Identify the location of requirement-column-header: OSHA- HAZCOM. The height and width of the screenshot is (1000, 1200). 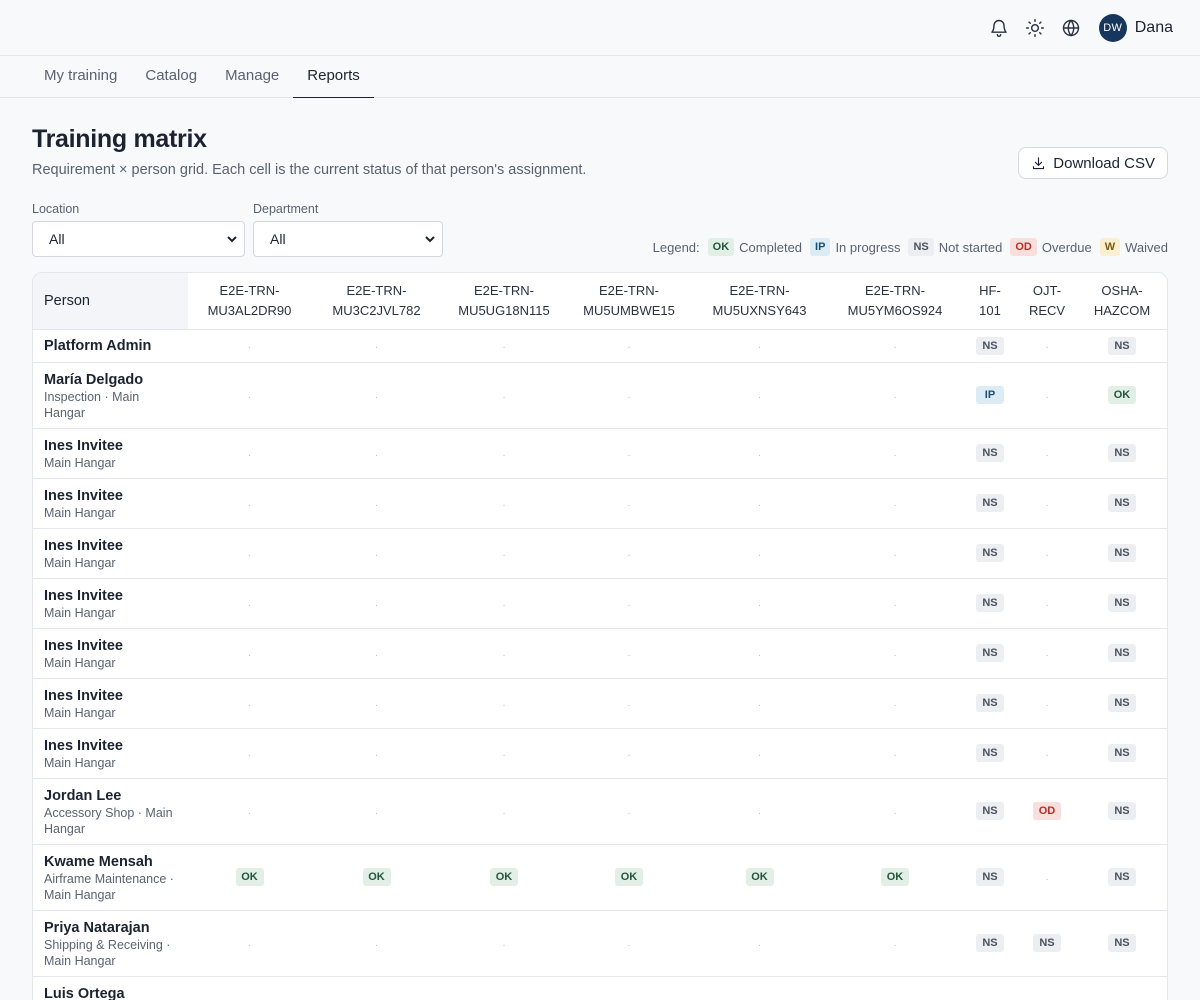
(1122, 301).